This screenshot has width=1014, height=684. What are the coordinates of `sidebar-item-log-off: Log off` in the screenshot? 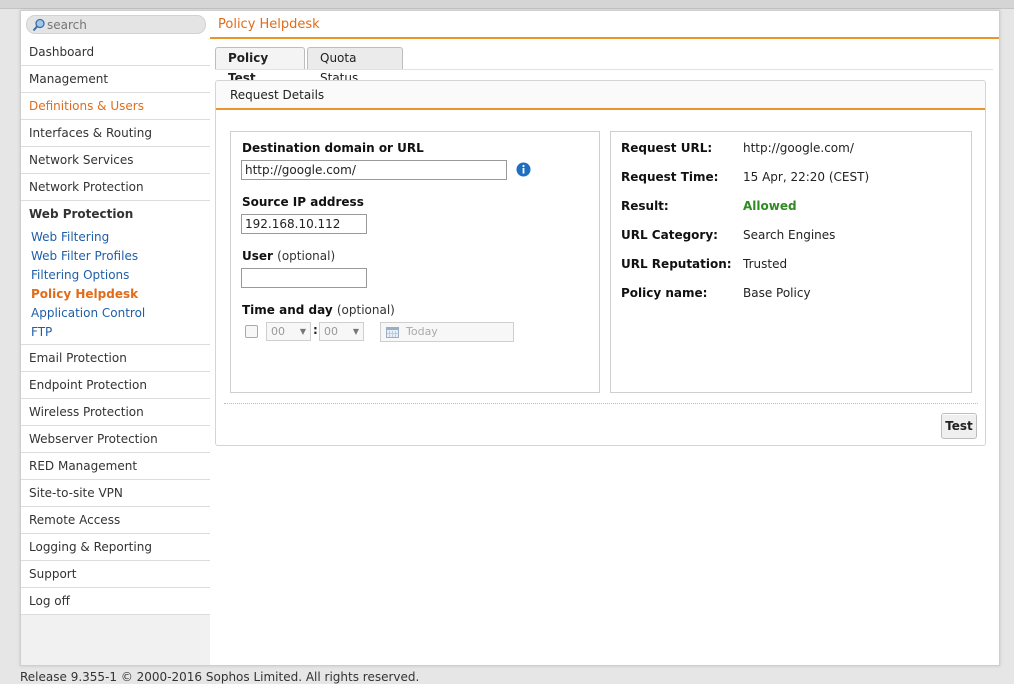 It's located at (115, 601).